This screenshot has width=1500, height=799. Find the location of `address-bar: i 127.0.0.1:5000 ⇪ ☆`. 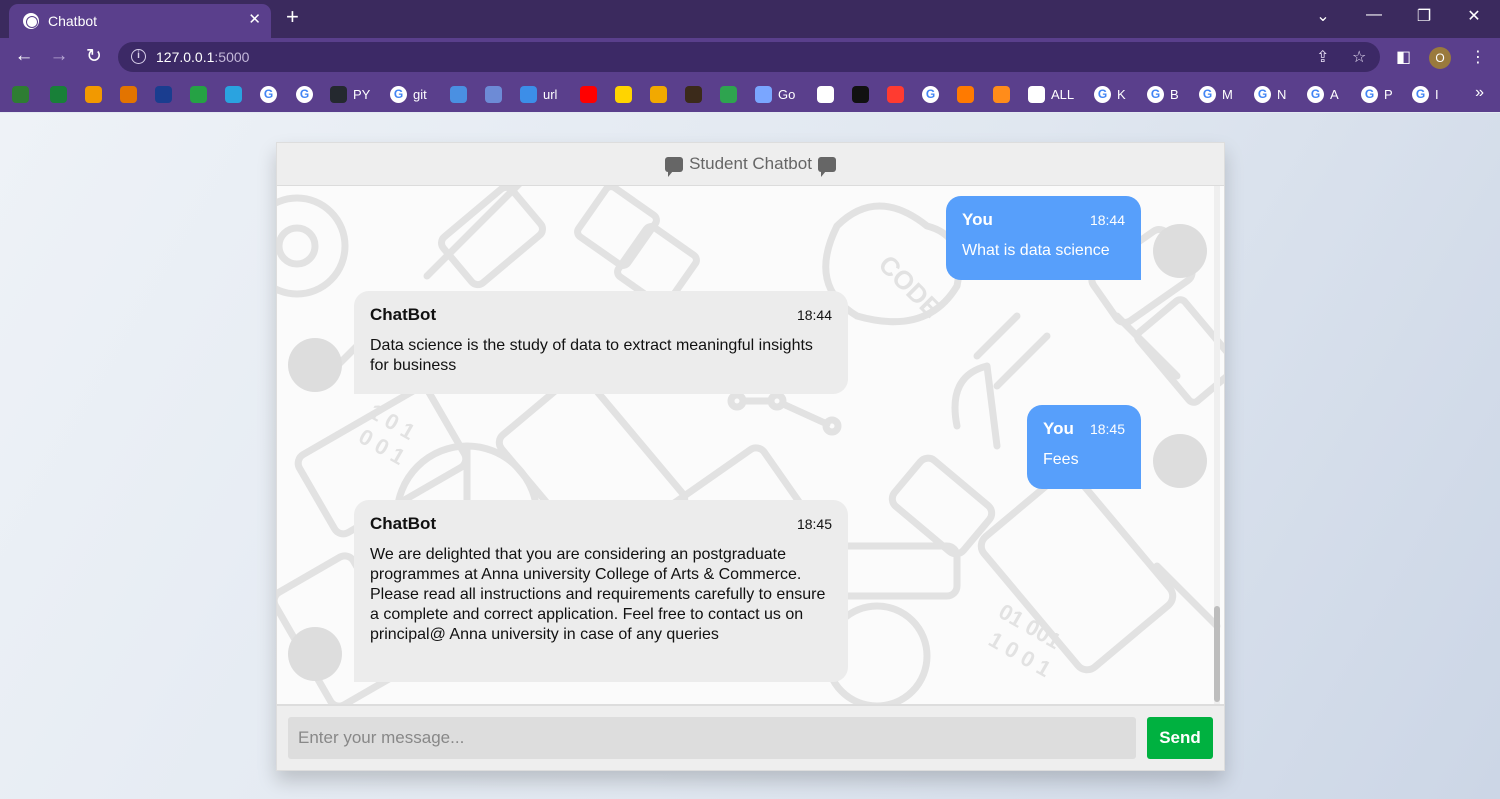

address-bar: i 127.0.0.1:5000 ⇪ ☆ is located at coordinates (749, 57).